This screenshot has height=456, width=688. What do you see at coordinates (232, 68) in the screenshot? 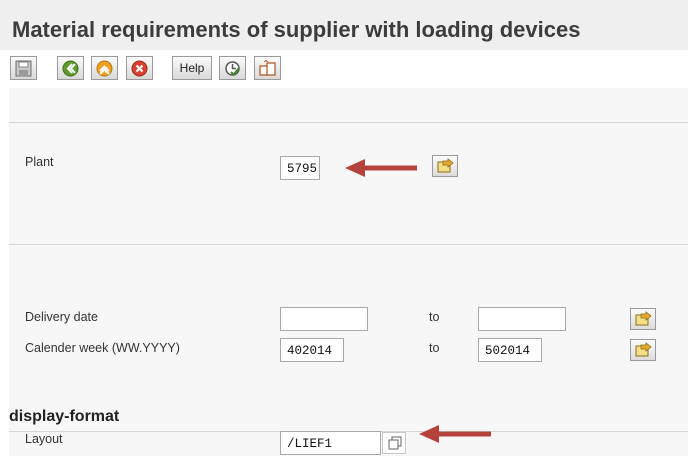
I see `execute-button` at bounding box center [232, 68].